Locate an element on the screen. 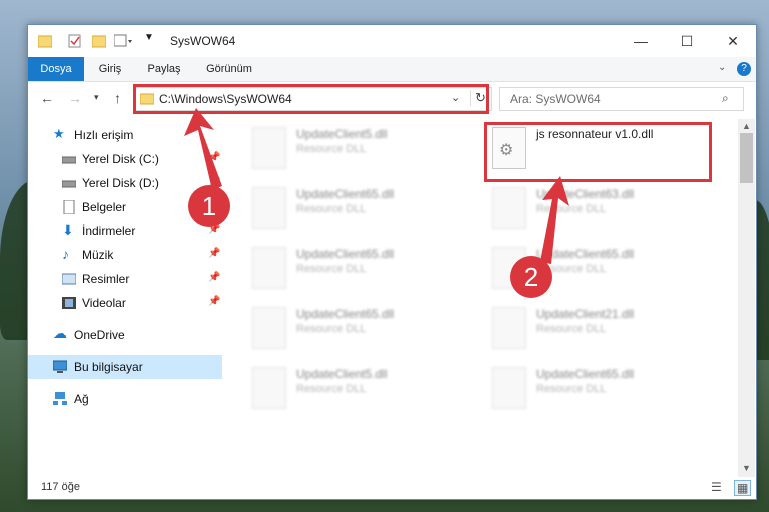  step-badge-2: 2 is located at coordinates (531, 277).